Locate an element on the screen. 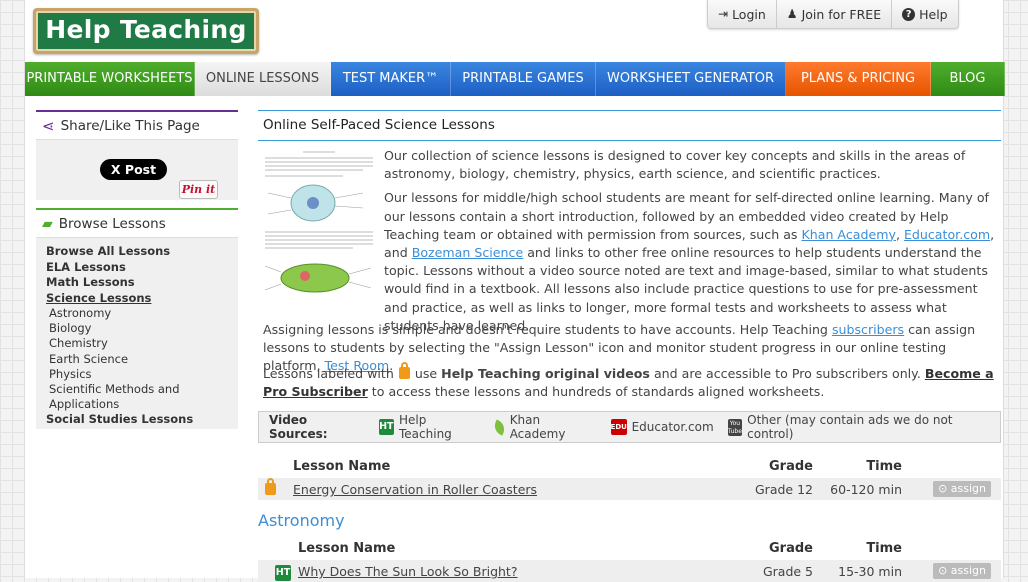 The image size is (1028, 582). locked-text-a: Lessons labeled with is located at coordinates (330, 373).